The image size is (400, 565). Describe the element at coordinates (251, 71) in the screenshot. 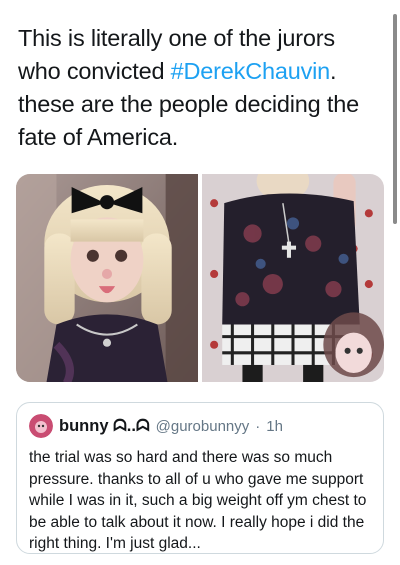

I see `hashtag-link: #DerekChauvin` at that location.